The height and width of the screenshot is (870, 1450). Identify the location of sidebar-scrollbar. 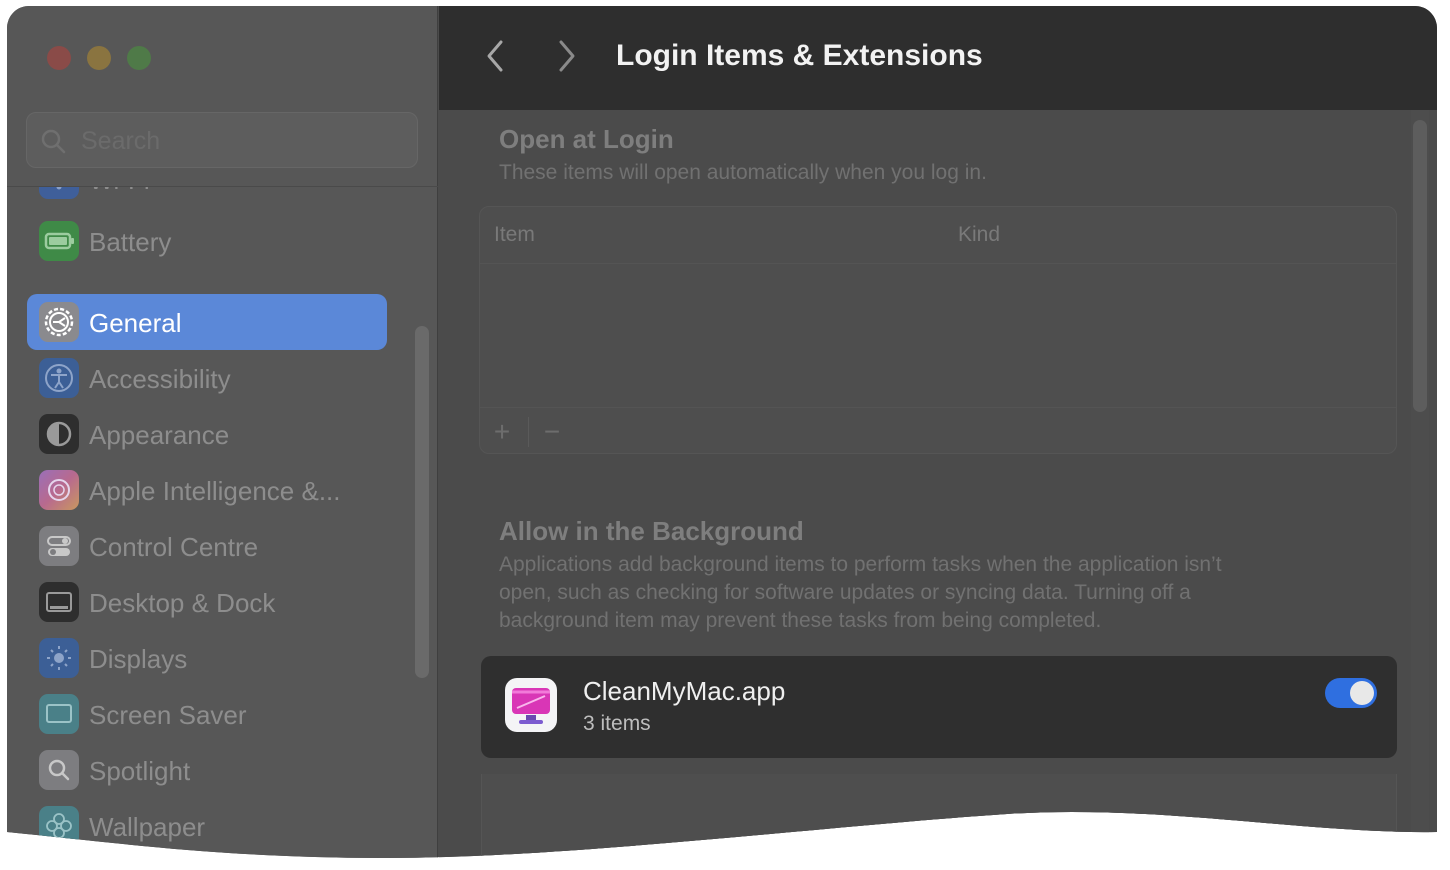
(422, 502).